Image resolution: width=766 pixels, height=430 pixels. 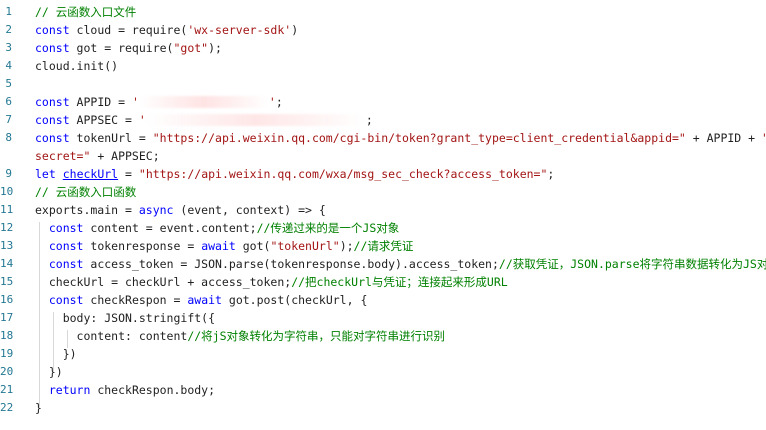 I want to click on code-line: const APPID = ' ';, so click(x=159, y=102).